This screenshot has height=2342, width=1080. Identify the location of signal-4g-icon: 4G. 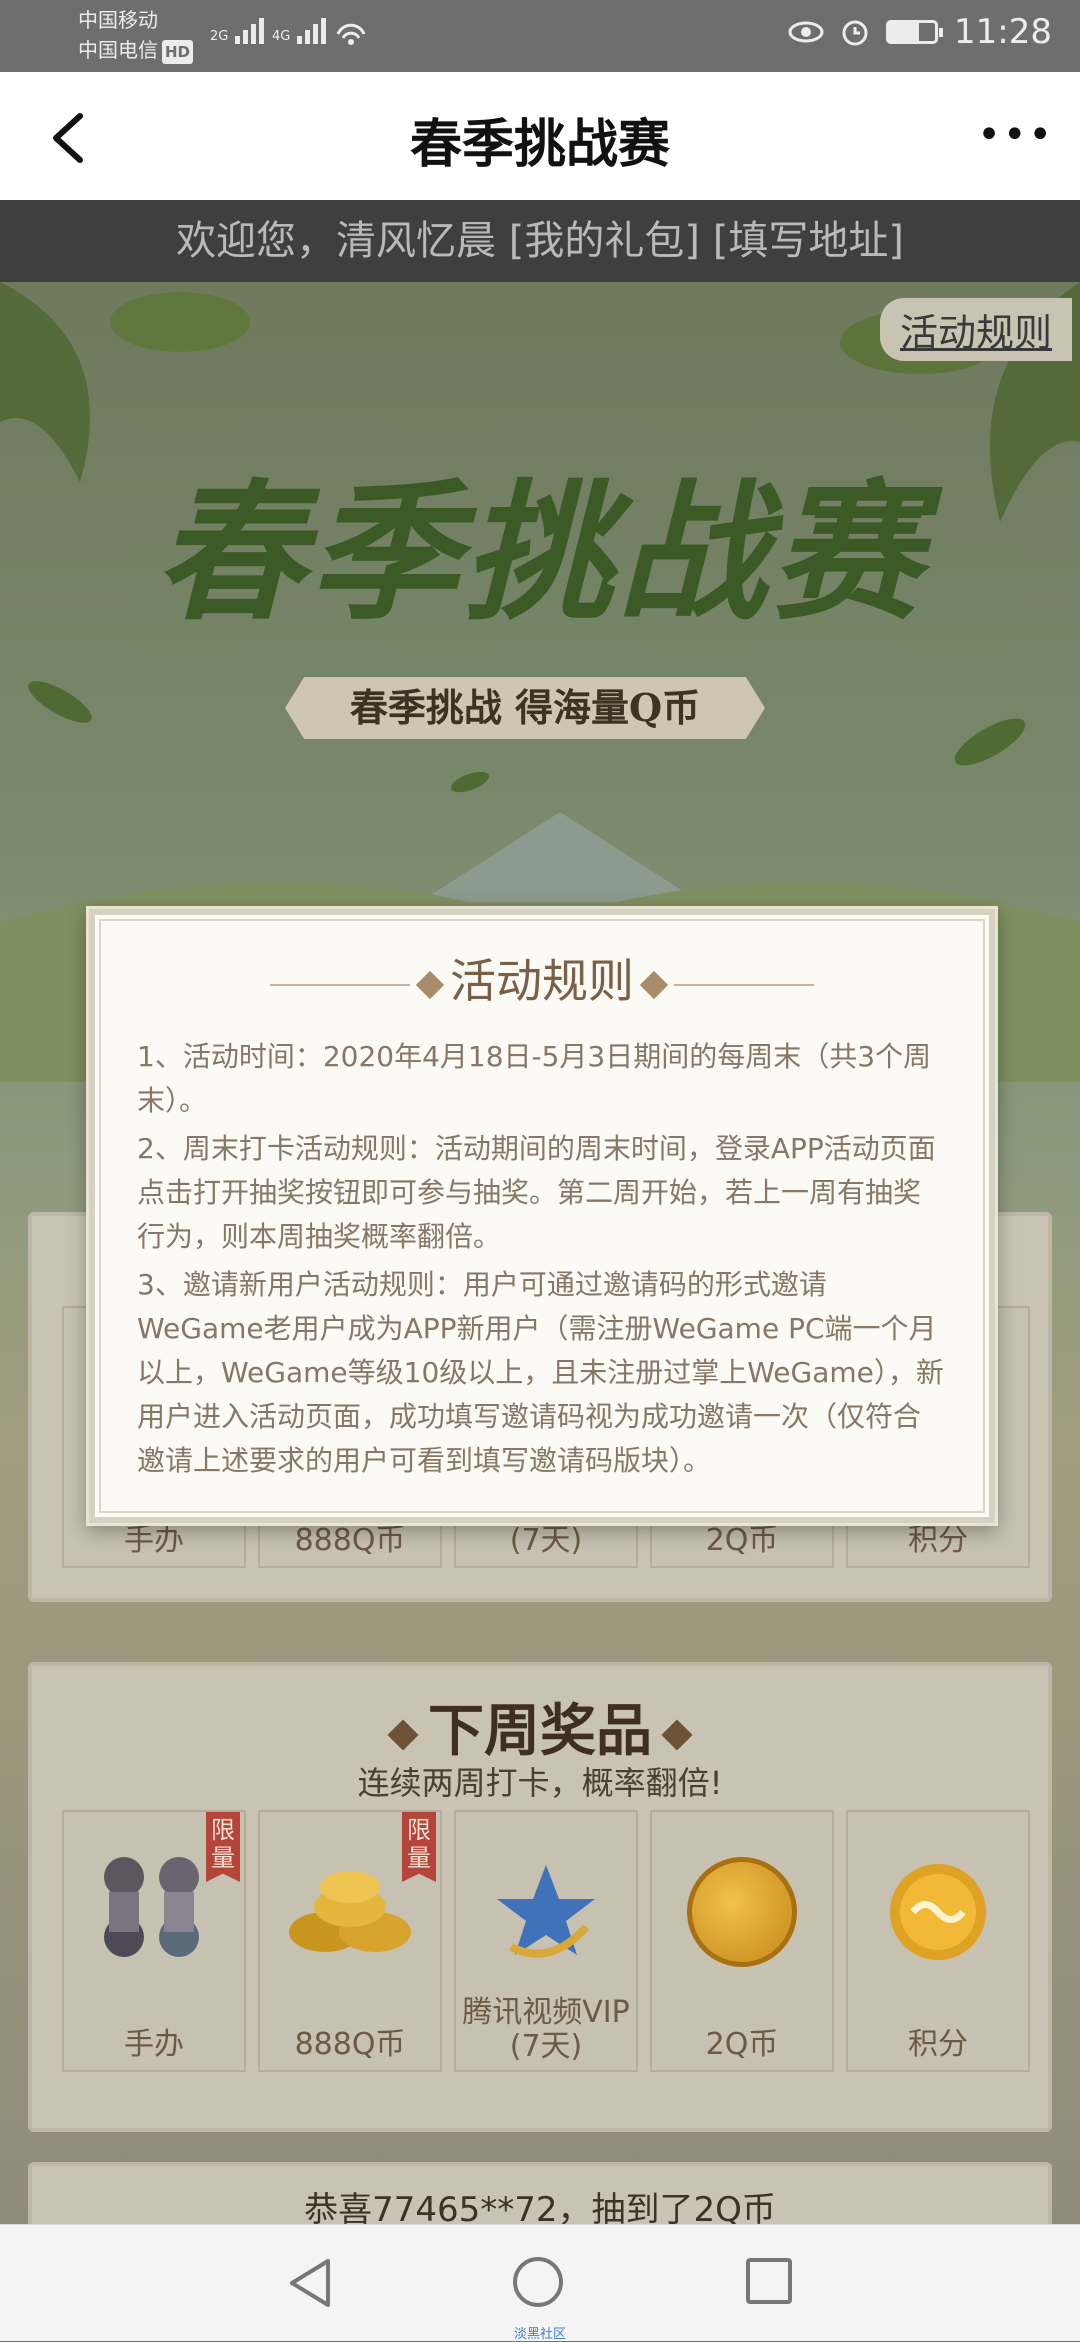
(301, 31).